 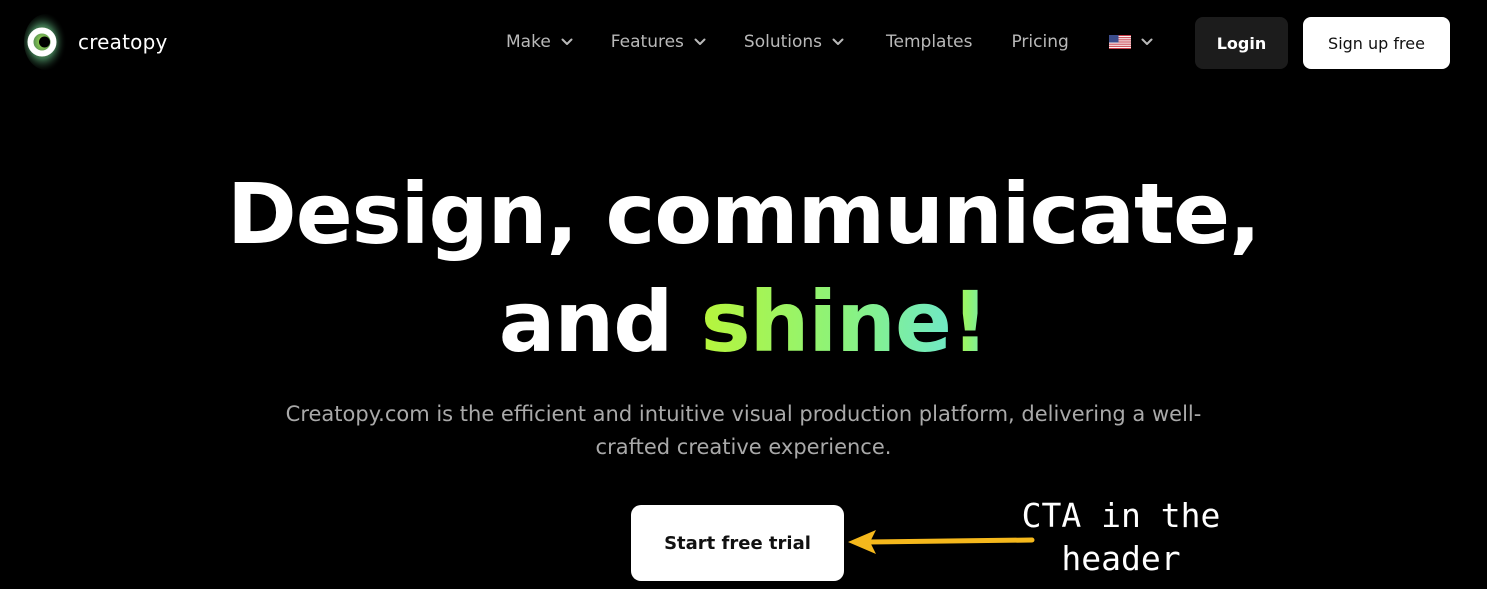 What do you see at coordinates (826, 322) in the screenshot?
I see `hero-title-accent: shine` at bounding box center [826, 322].